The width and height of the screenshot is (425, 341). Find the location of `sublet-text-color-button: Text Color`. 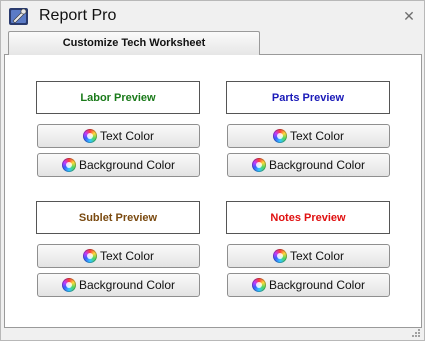

sublet-text-color-button: Text Color is located at coordinates (118, 256).